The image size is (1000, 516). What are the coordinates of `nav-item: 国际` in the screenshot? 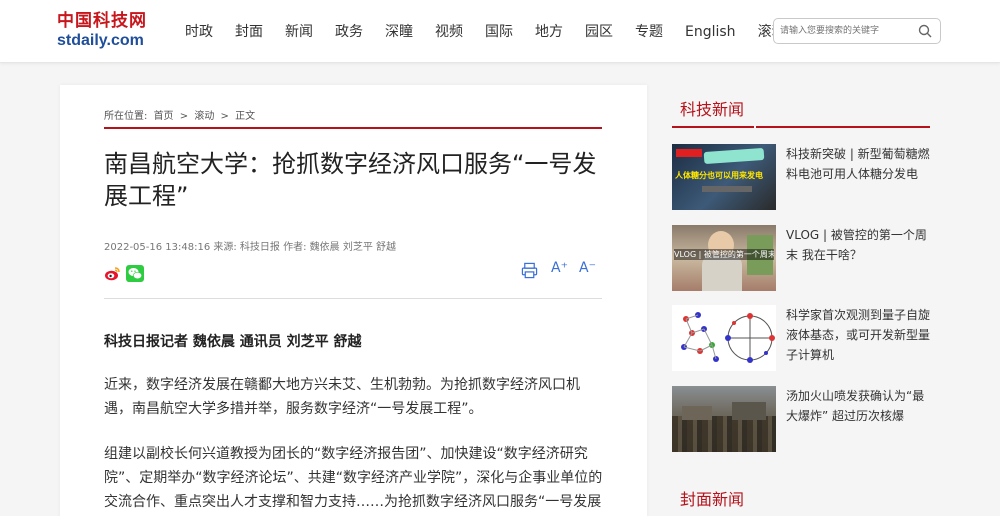 It's located at (499, 32).